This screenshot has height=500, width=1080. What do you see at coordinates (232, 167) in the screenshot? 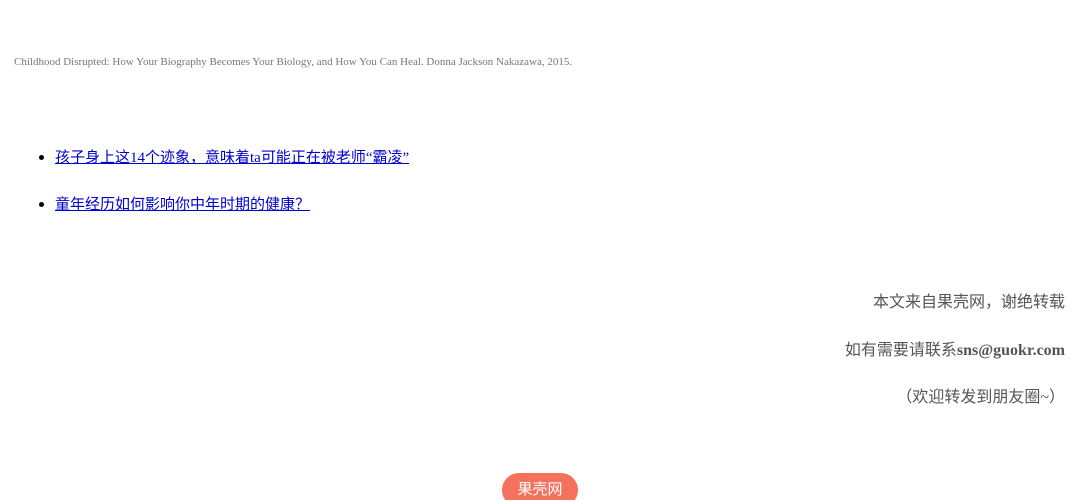
I see `list-item: 孩子身上这14个迹象，意味着ta可能正在被老师“霸凌”` at bounding box center [232, 167].